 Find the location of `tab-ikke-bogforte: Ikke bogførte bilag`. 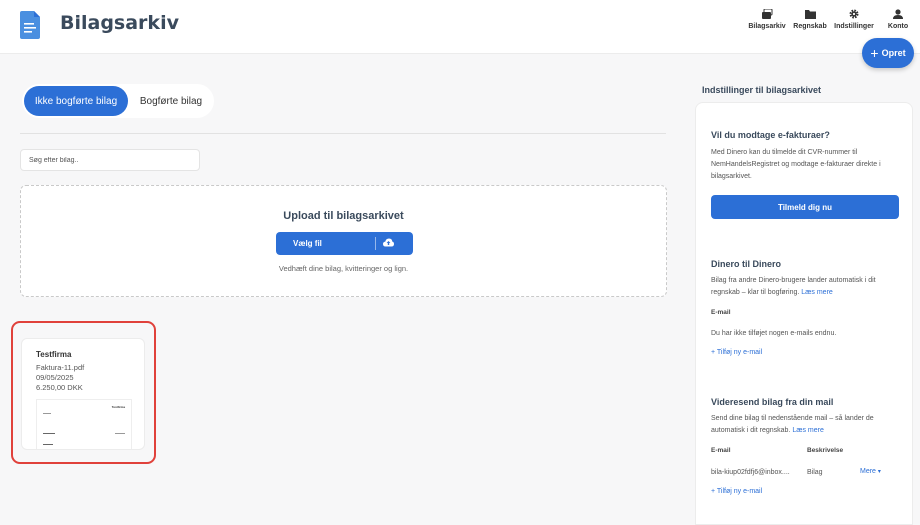

tab-ikke-bogforte: Ikke bogførte bilag is located at coordinates (76, 101).